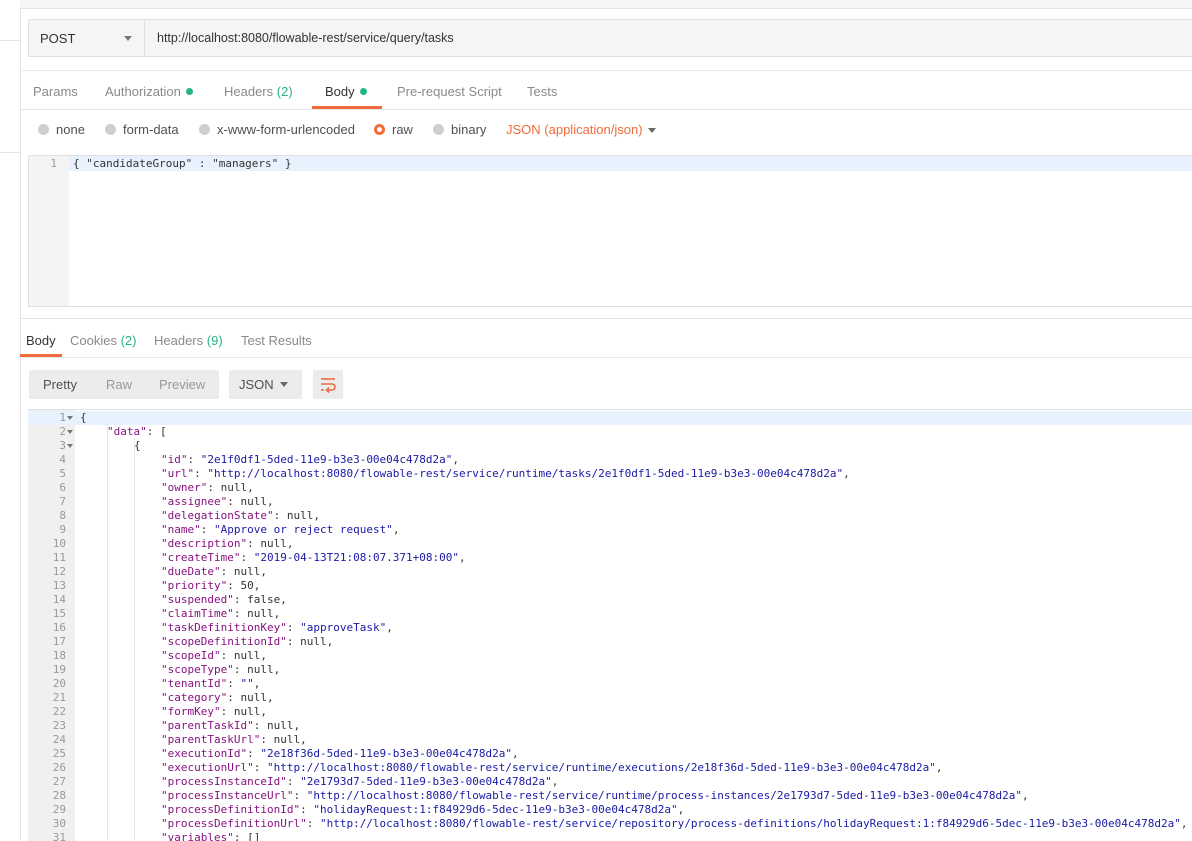 Image resolution: width=1192 pixels, height=841 pixels. I want to click on tab-cookies: Cookies (2), so click(103, 340).